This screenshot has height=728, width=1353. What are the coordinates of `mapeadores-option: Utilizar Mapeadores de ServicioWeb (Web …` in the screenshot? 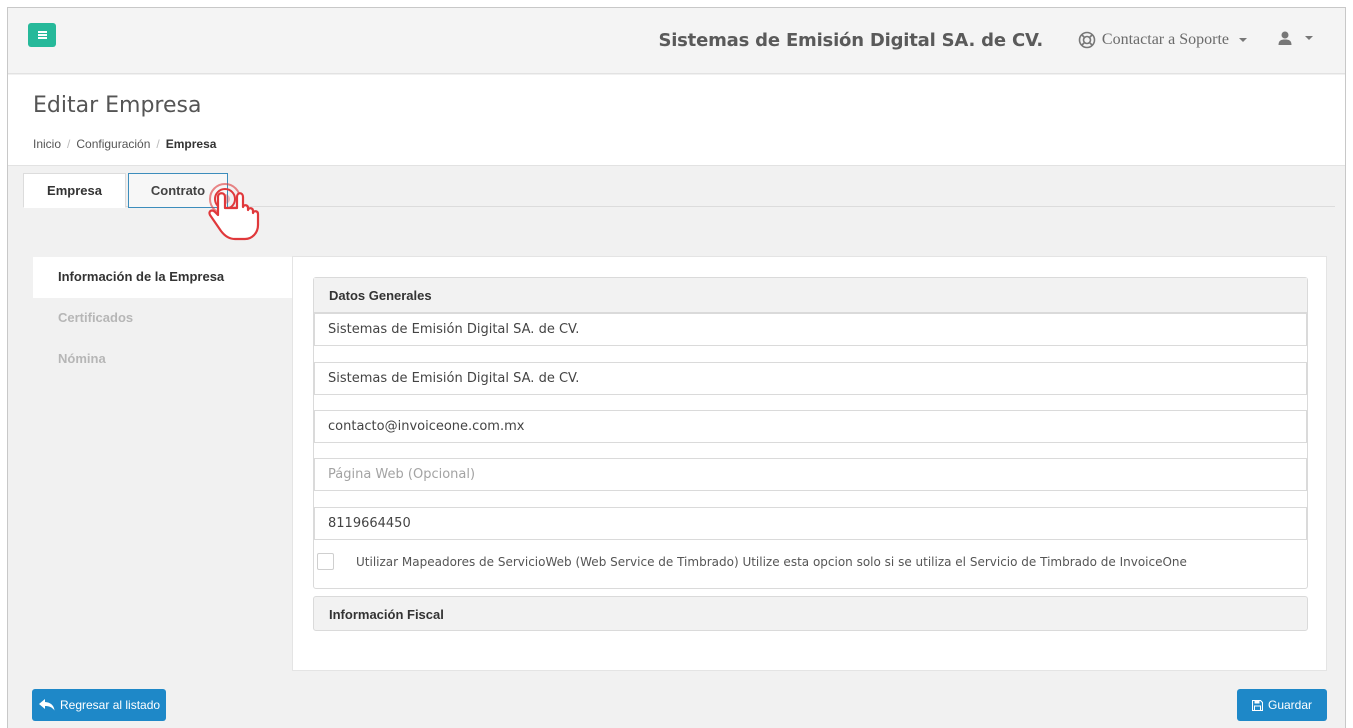 It's located at (750, 561).